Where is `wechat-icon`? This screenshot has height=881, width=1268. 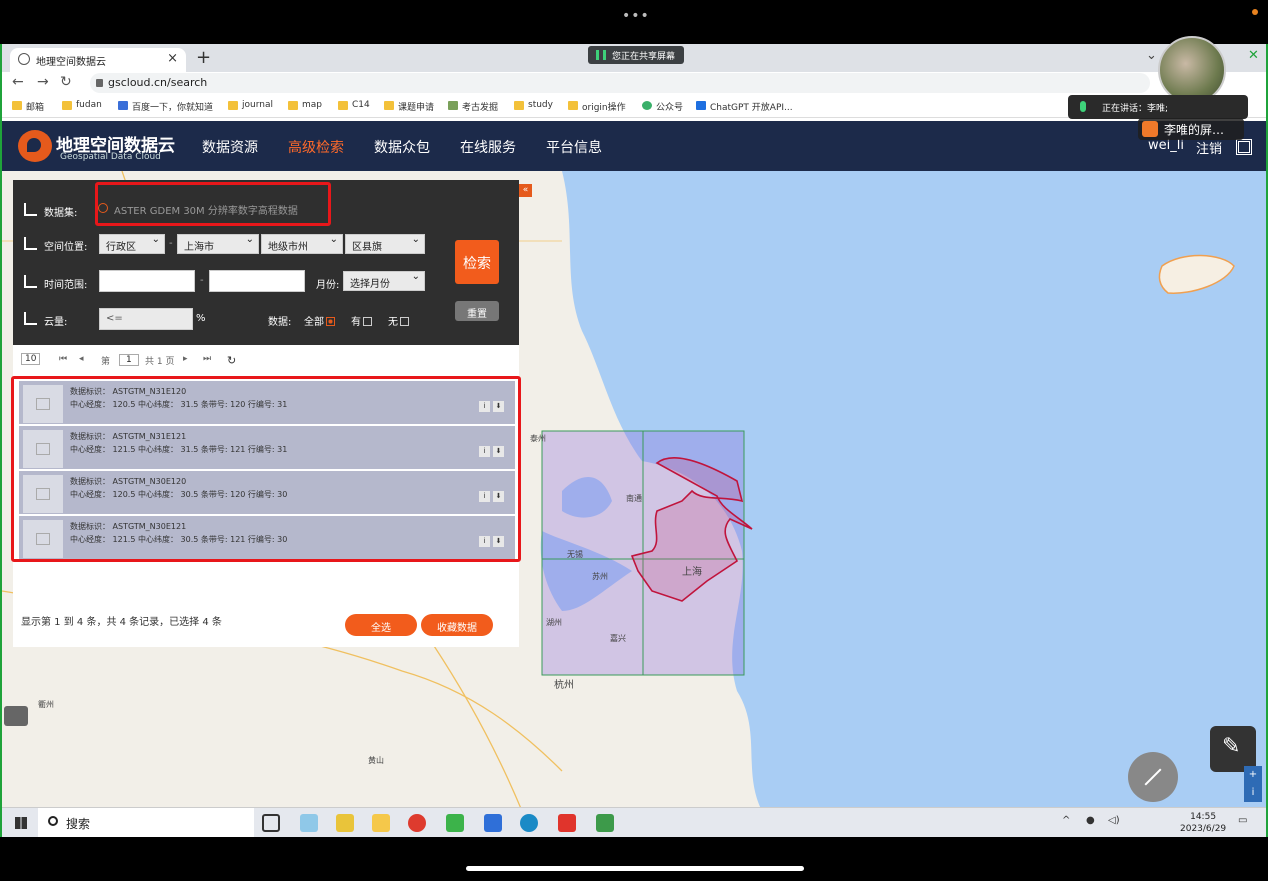 wechat-icon is located at coordinates (455, 823).